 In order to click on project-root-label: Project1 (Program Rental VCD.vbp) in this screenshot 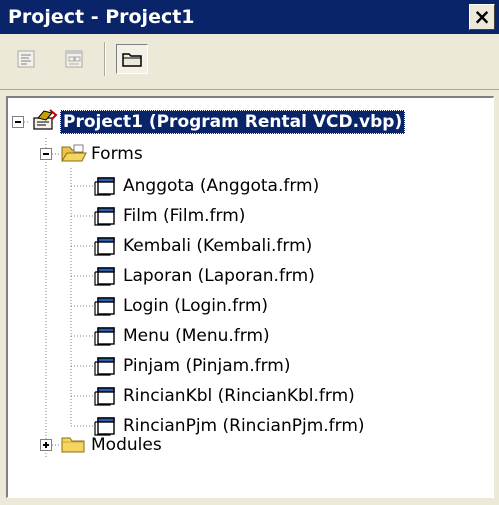, I will do `click(233, 122)`.